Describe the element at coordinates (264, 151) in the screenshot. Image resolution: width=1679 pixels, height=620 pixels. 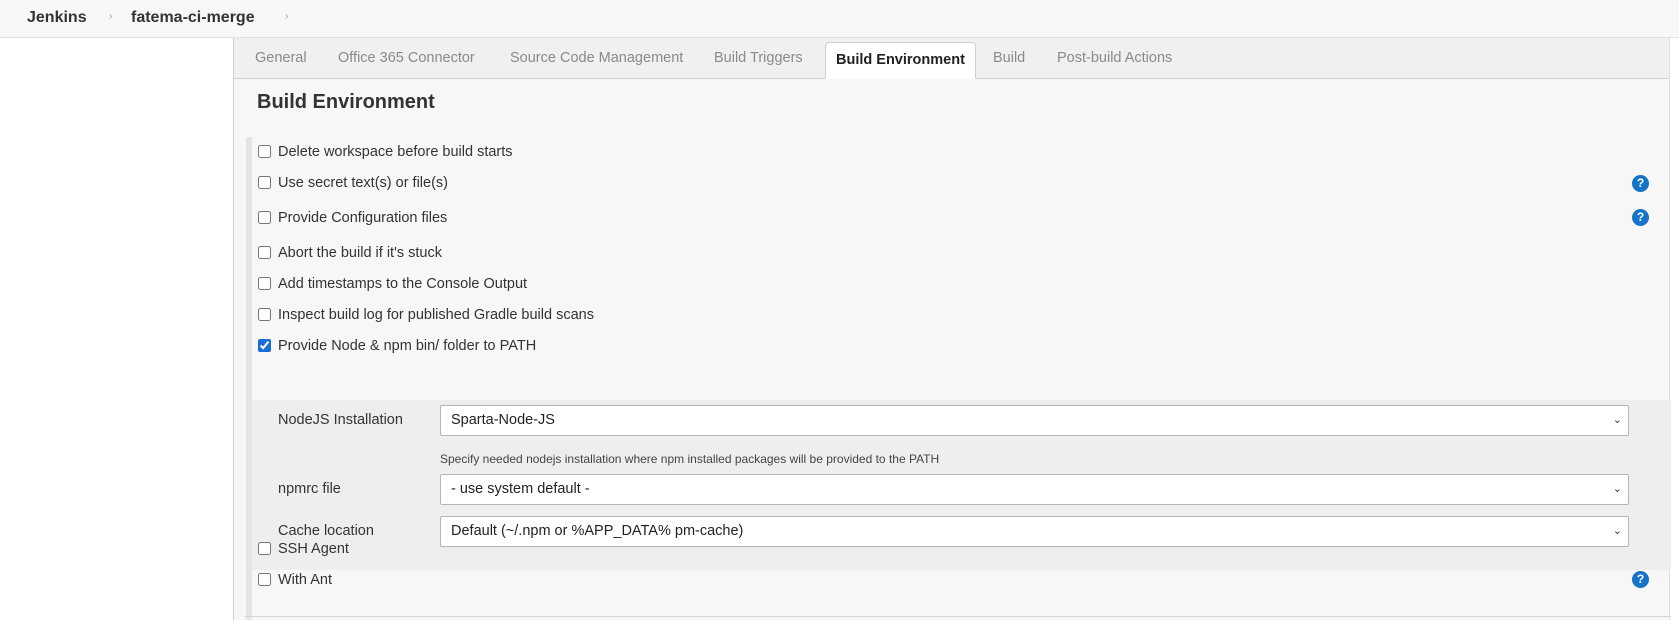
I see `delete-workspace-checkbox` at that location.